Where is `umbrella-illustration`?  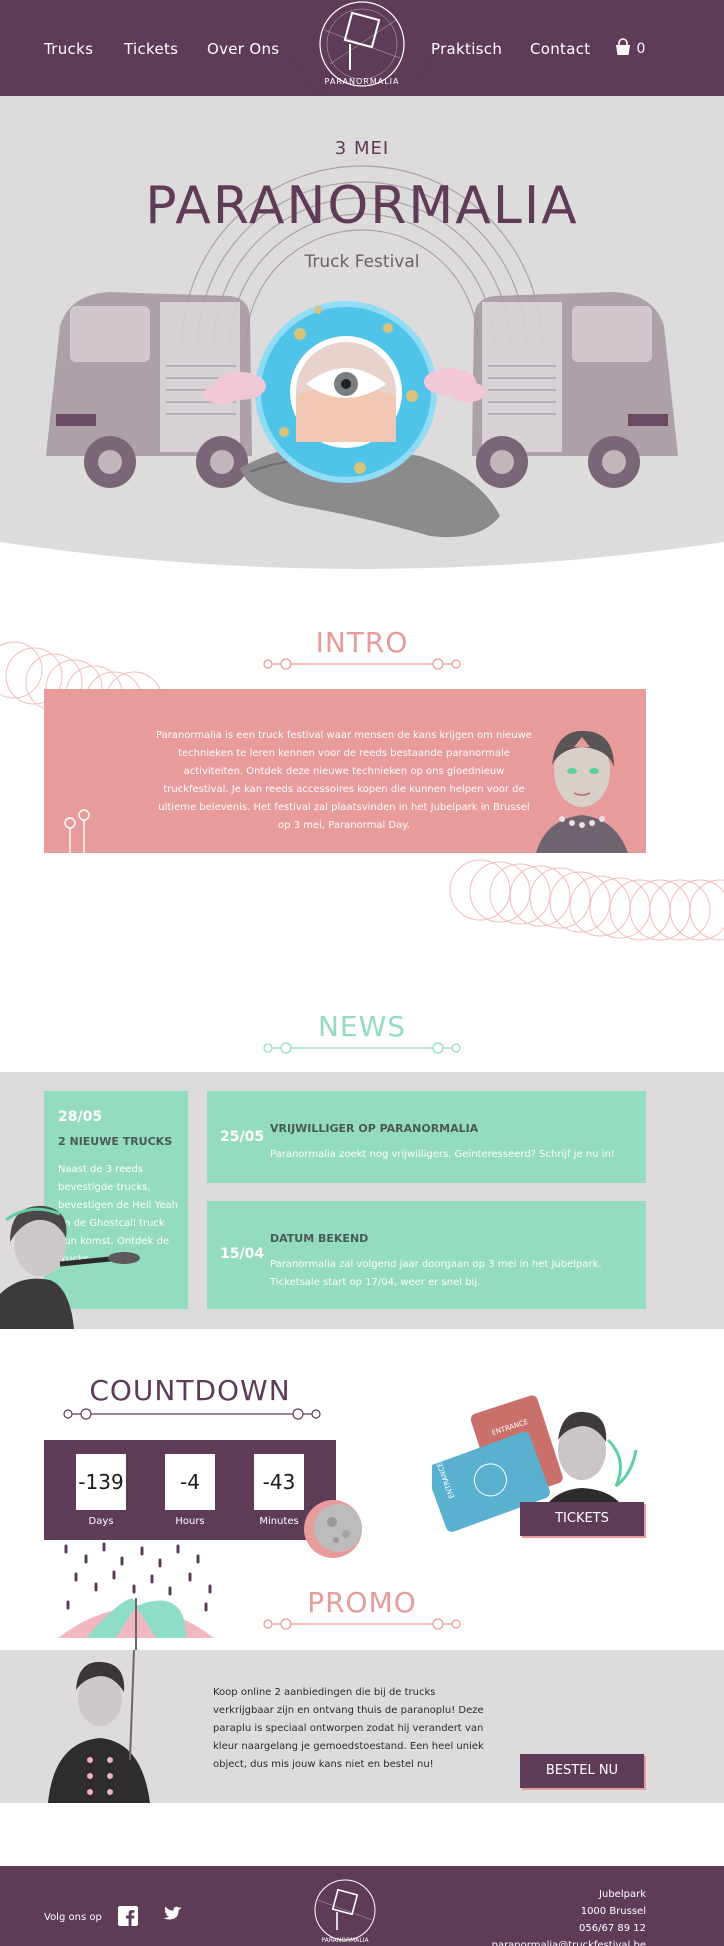
umbrella-illustration is located at coordinates (136, 1624).